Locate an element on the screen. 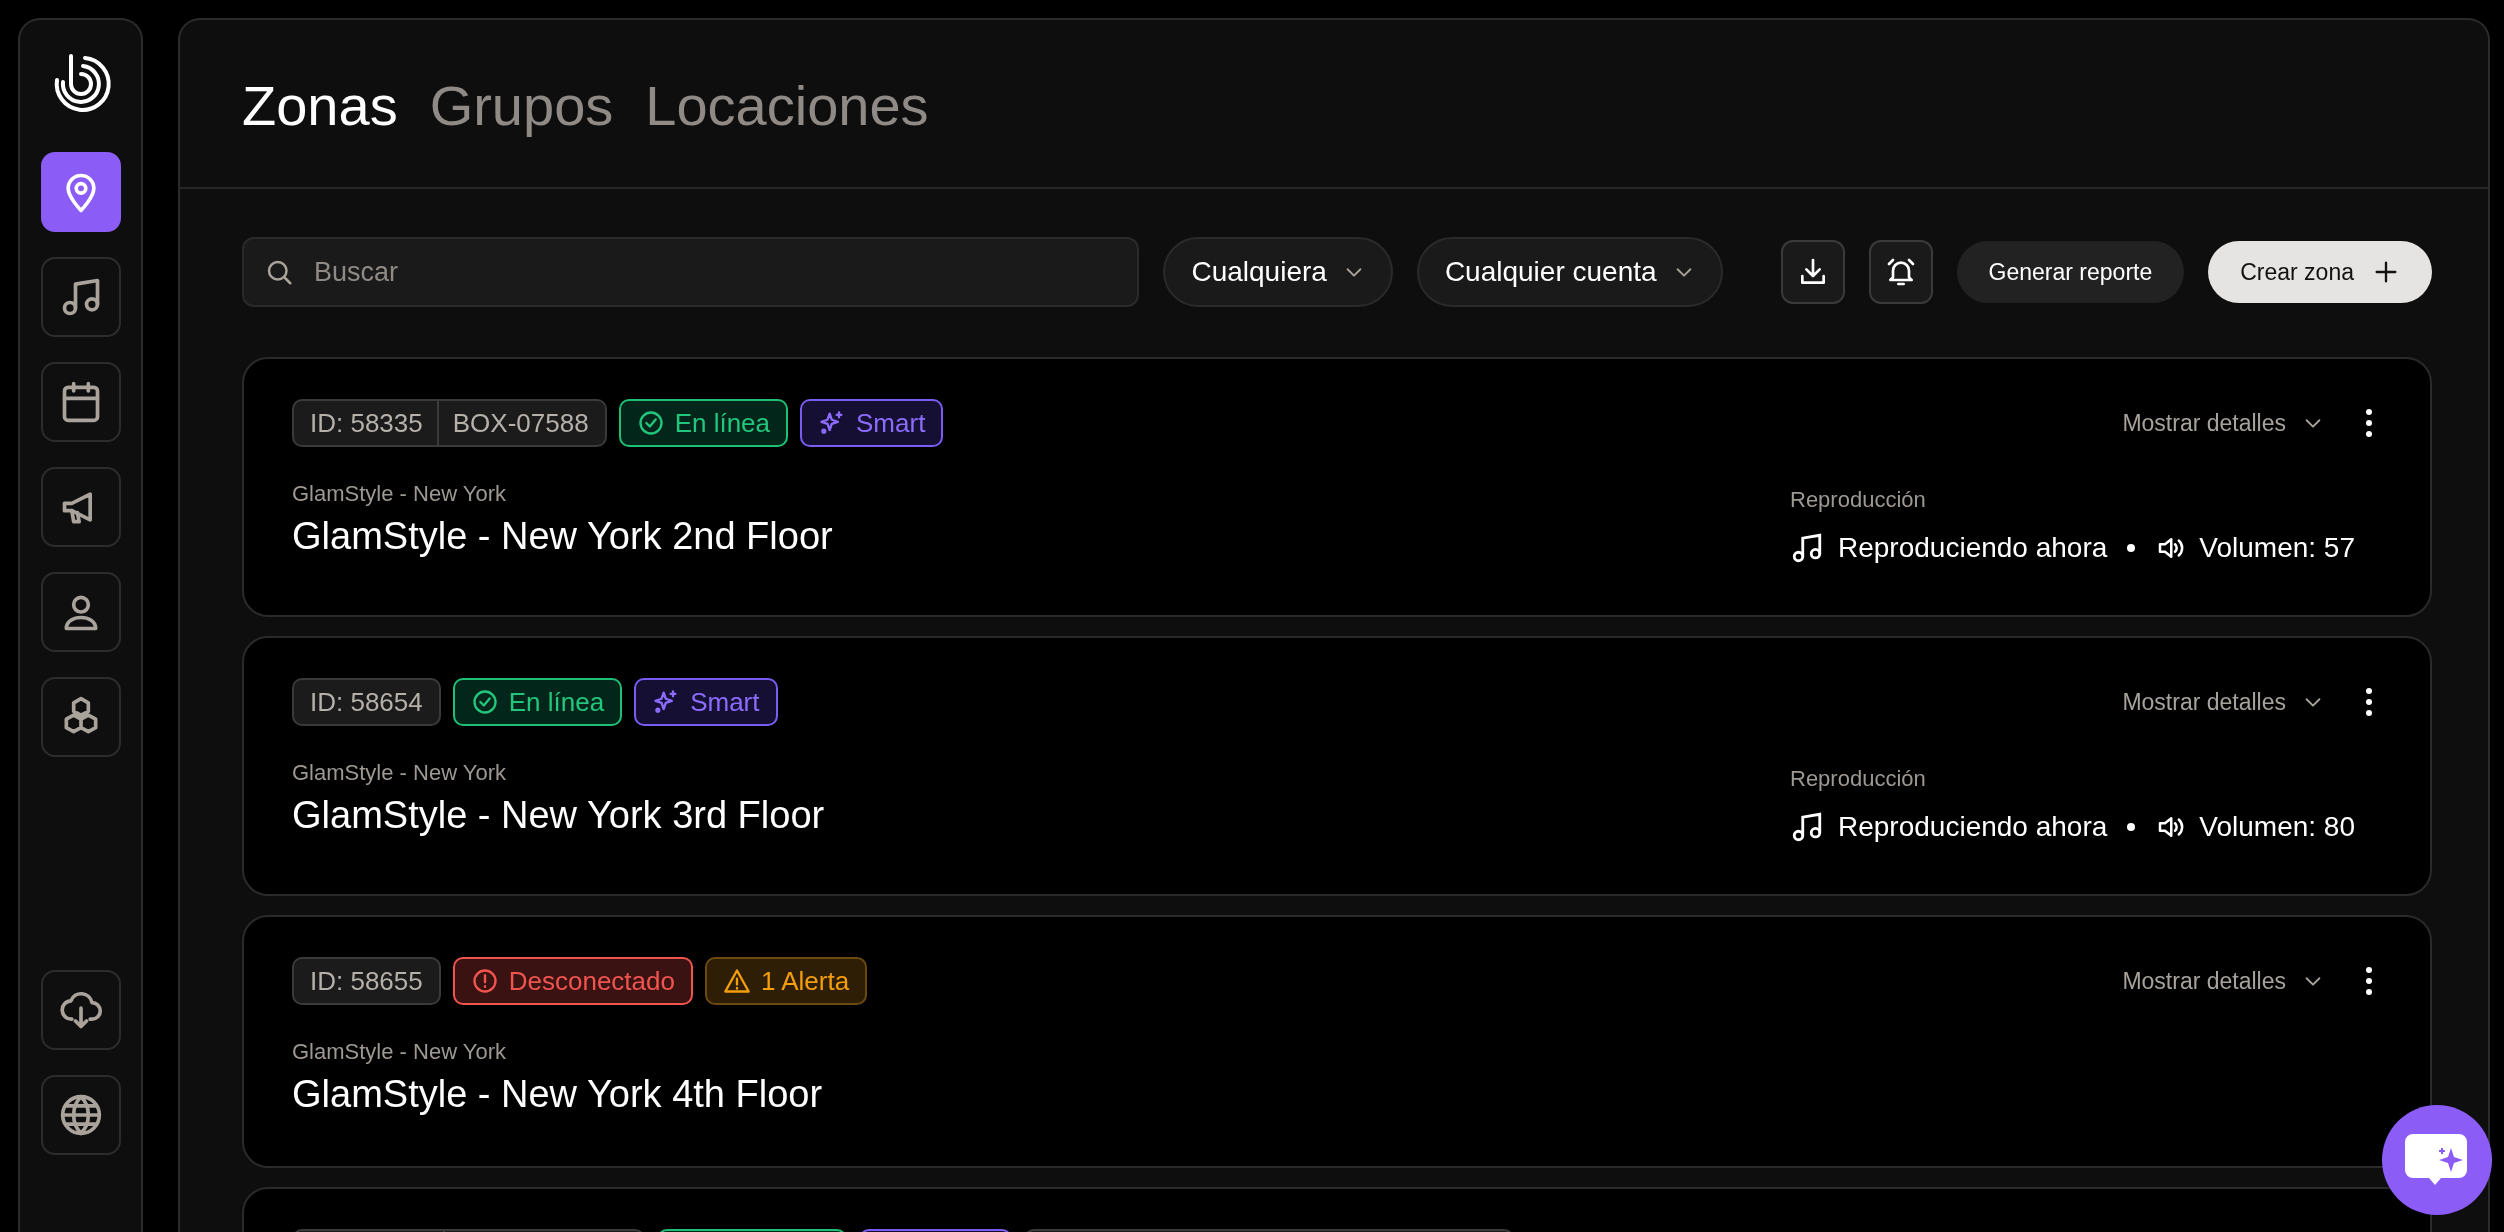 The image size is (2504, 1232). zone-name: GlamStyle - New York 2nd Floor is located at coordinates (563, 536).